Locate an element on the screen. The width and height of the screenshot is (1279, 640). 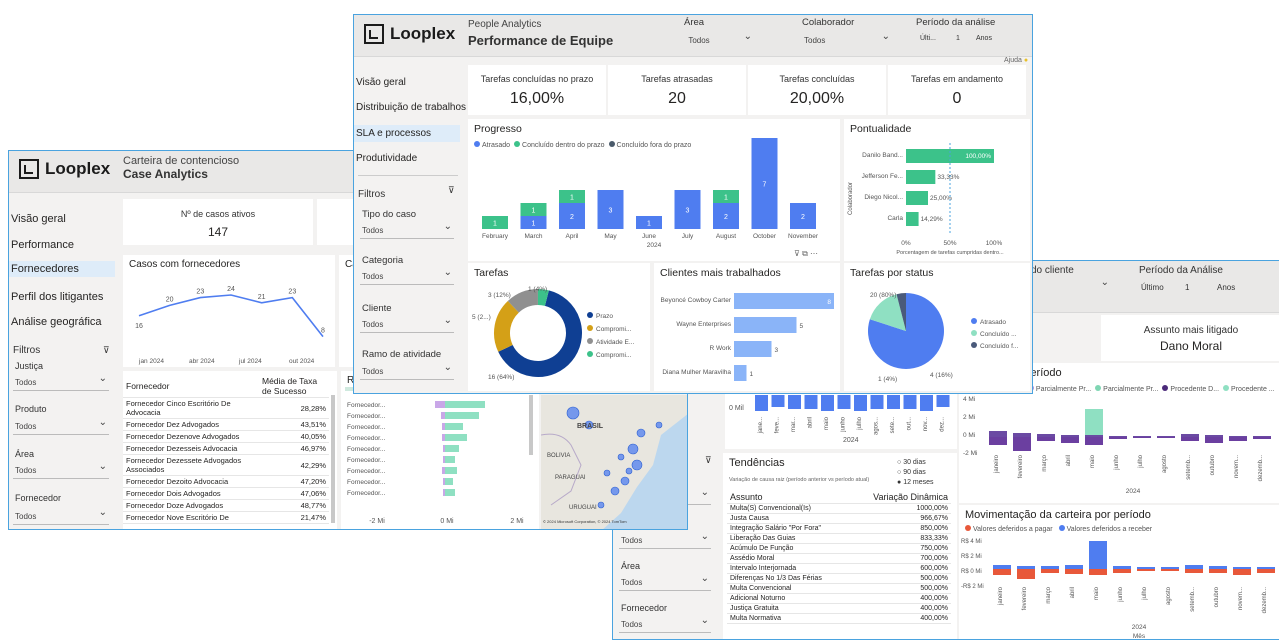
mov-bar-receber is located at coordinates (1074, 567).